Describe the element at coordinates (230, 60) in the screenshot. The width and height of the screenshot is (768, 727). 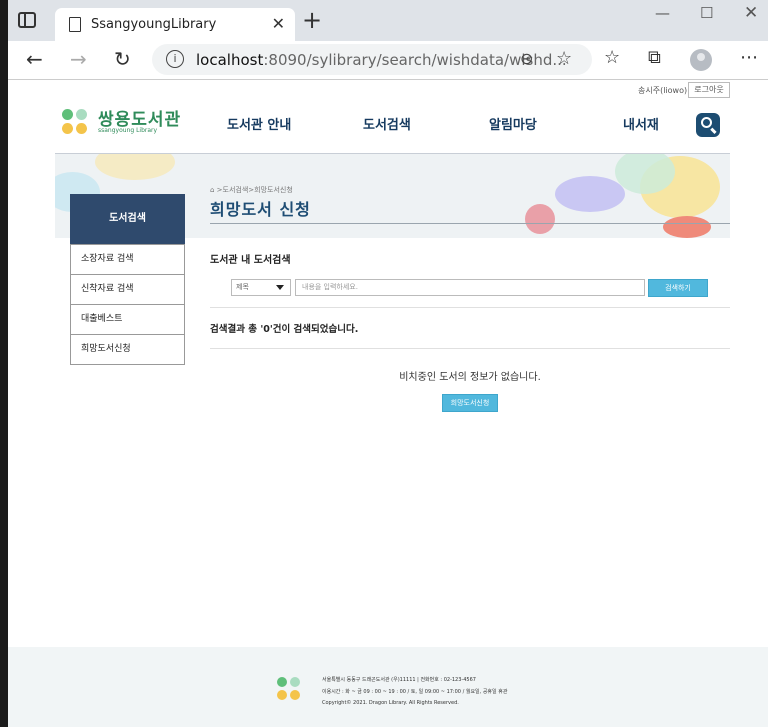
I see `url-host: localhost` at that location.